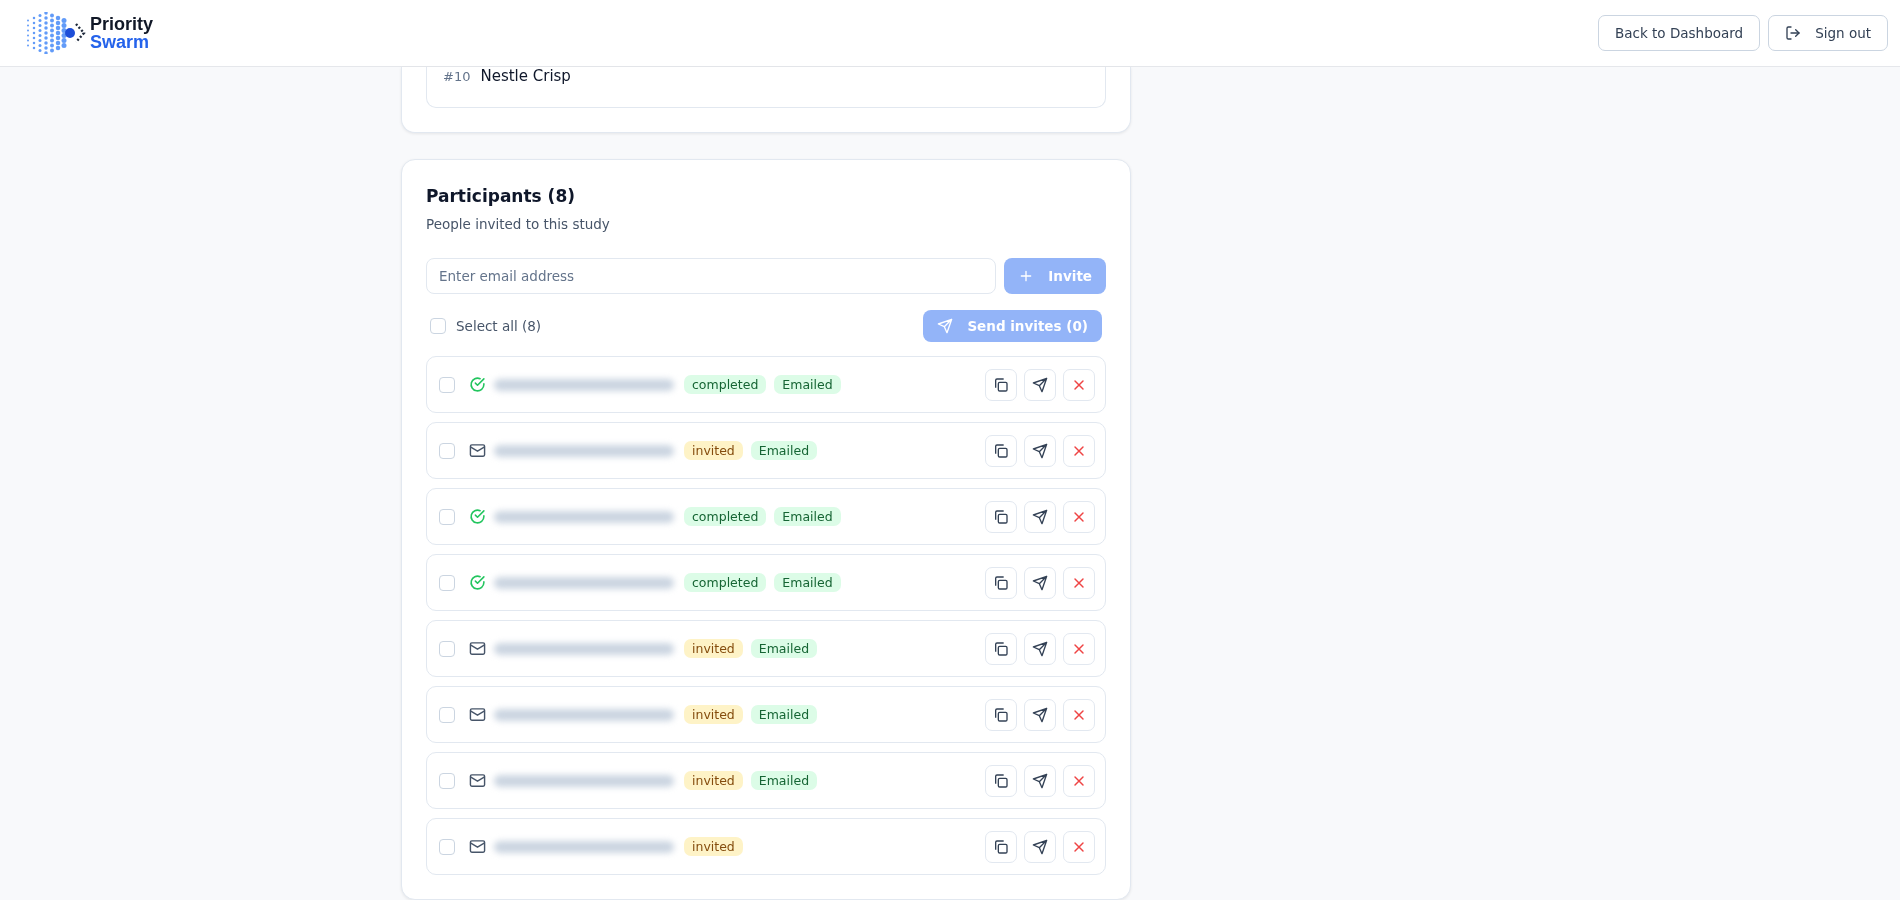 This screenshot has width=1900, height=900. Describe the element at coordinates (518, 224) in the screenshot. I see `section-subtitle: People invited to this study` at that location.